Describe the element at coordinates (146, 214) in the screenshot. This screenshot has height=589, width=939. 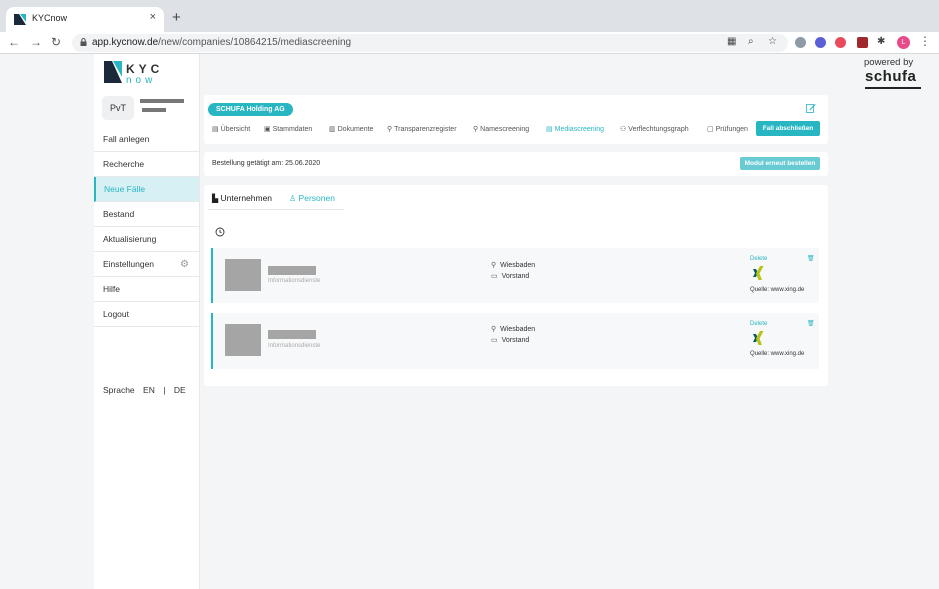
I see `sidebar-item-bestand: Bestand` at that location.